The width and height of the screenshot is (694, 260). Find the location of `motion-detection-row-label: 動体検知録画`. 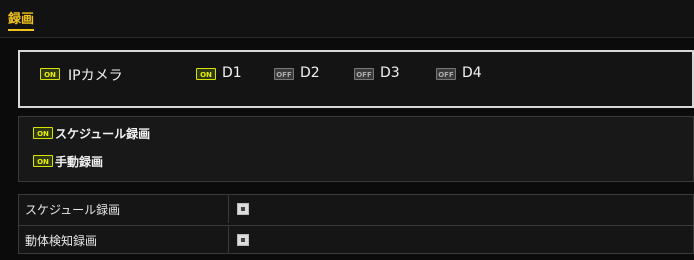

motion-detection-row-label: 動体検知録画 is located at coordinates (61, 241).